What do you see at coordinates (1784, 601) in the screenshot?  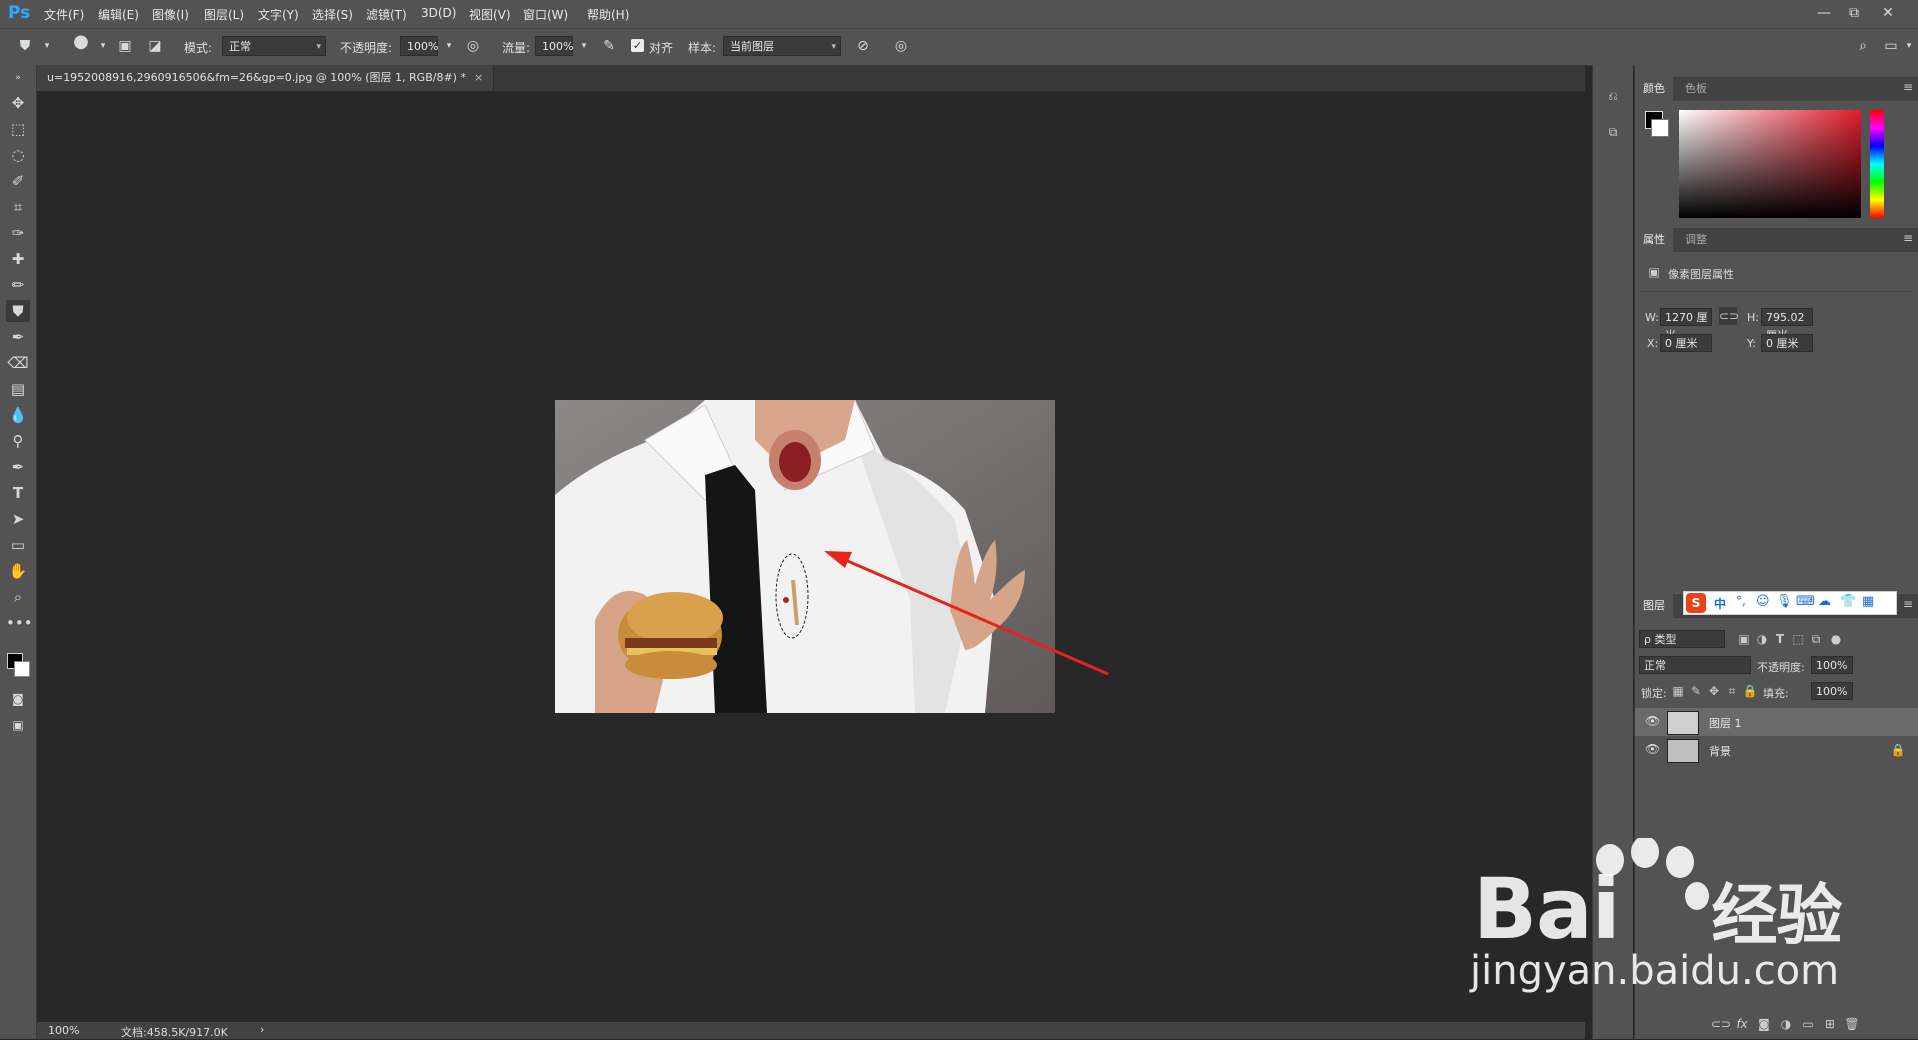 I see `ime-voice-icon: 🎙` at bounding box center [1784, 601].